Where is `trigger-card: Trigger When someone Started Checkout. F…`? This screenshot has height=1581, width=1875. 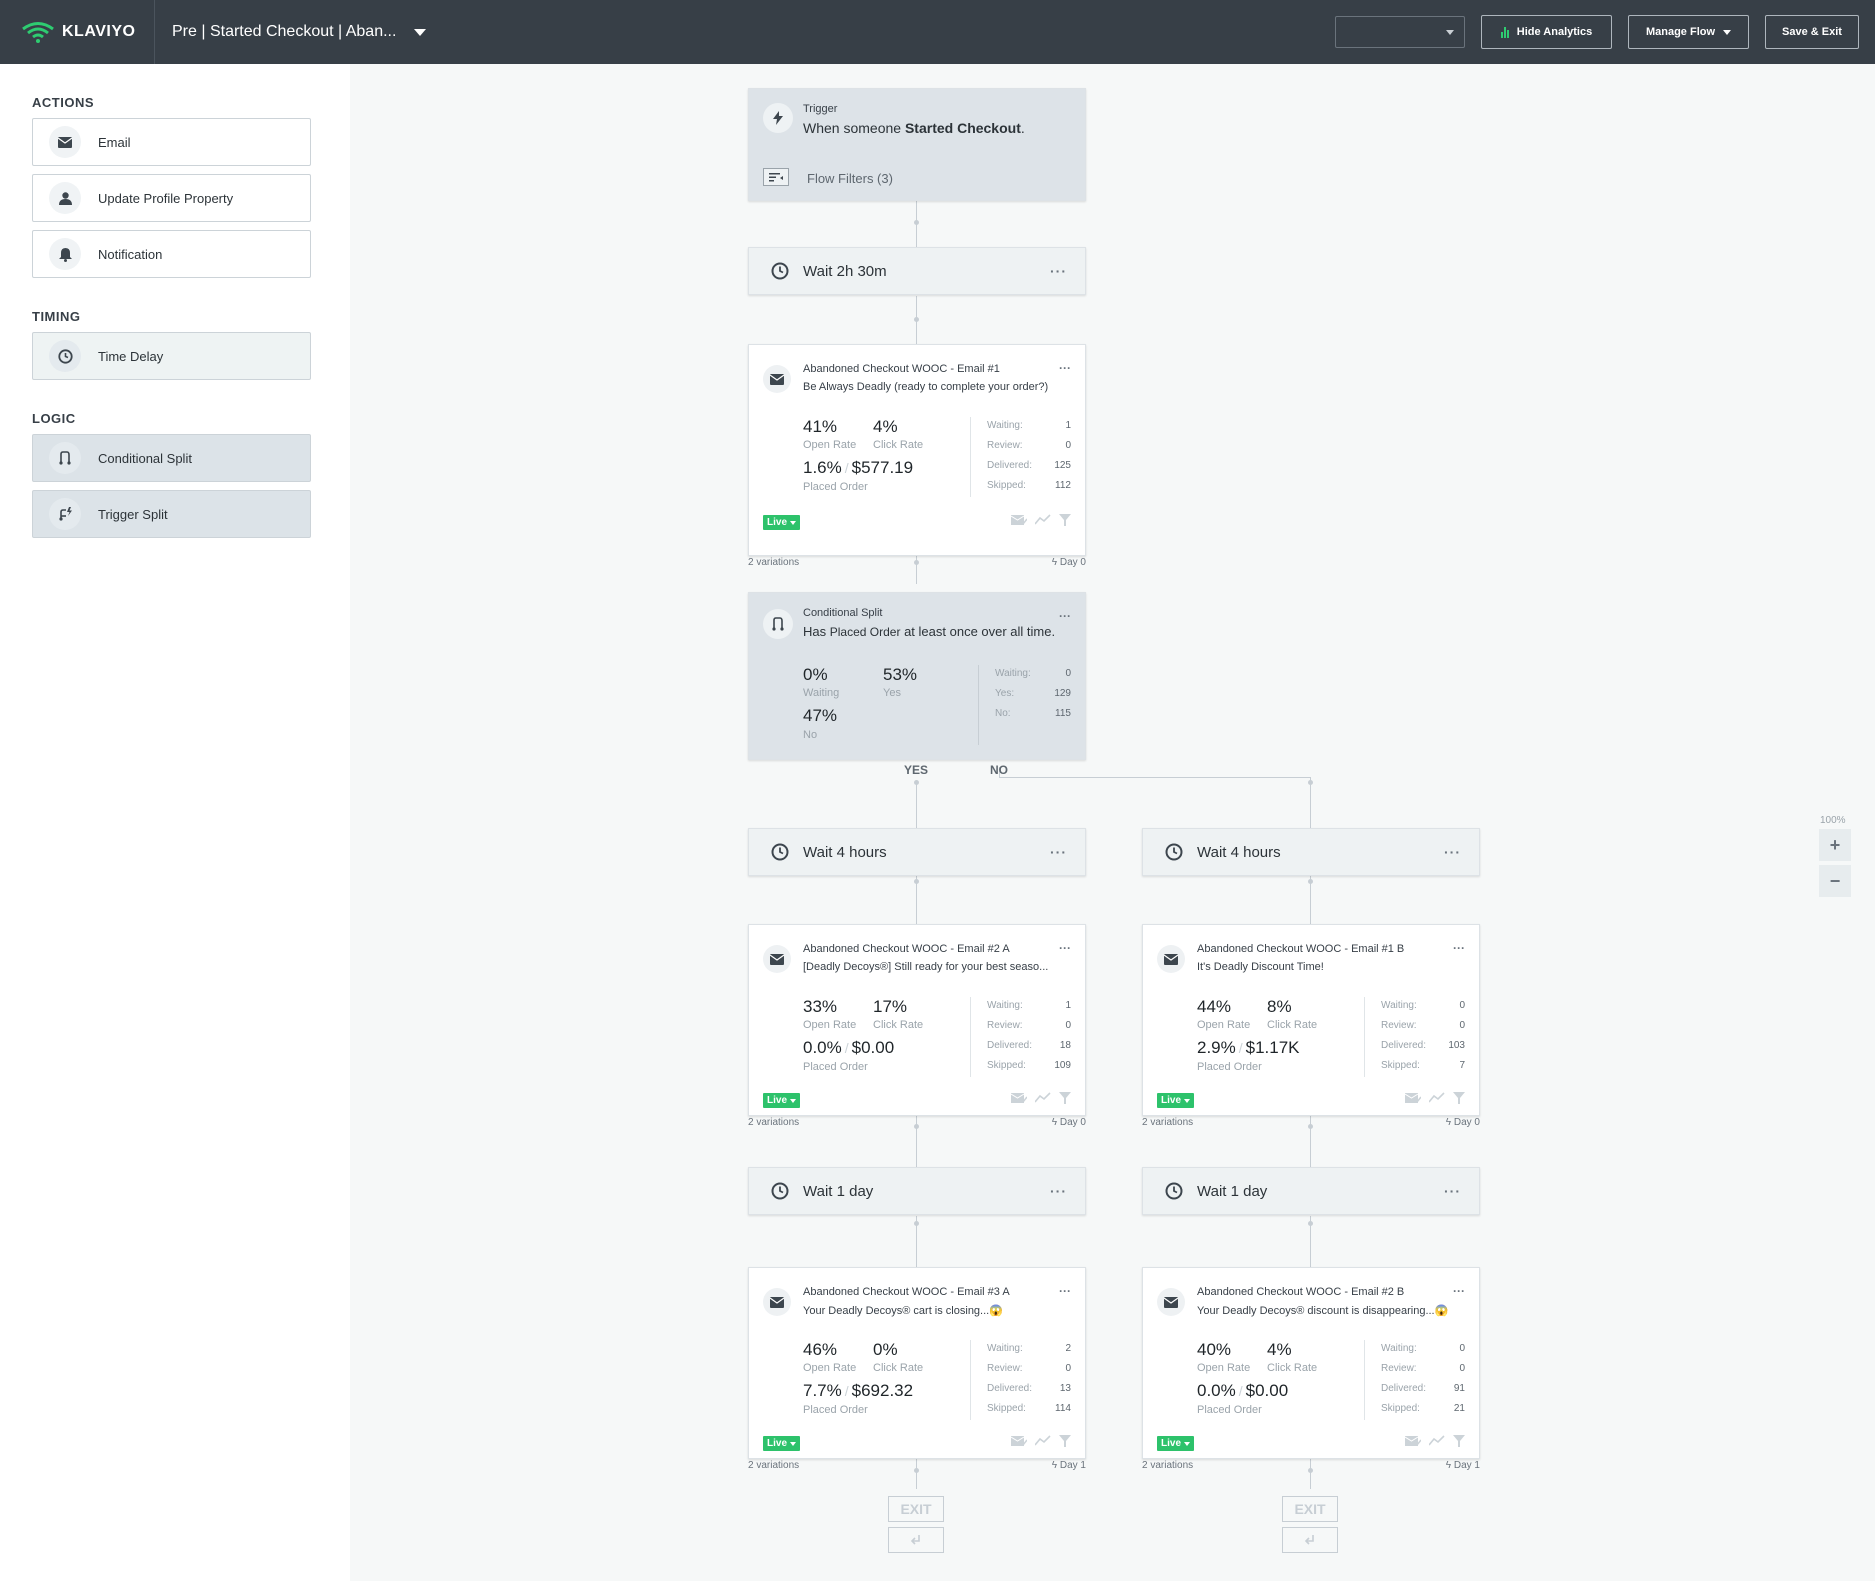 trigger-card: Trigger When someone Started Checkout. F… is located at coordinates (917, 144).